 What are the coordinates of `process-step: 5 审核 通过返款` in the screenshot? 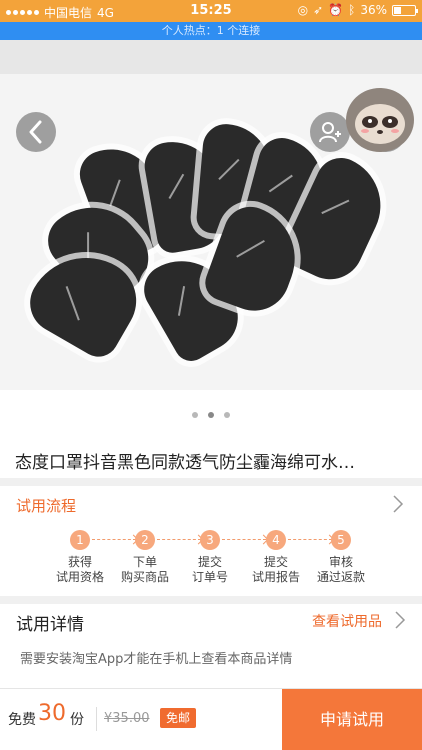 It's located at (341, 557).